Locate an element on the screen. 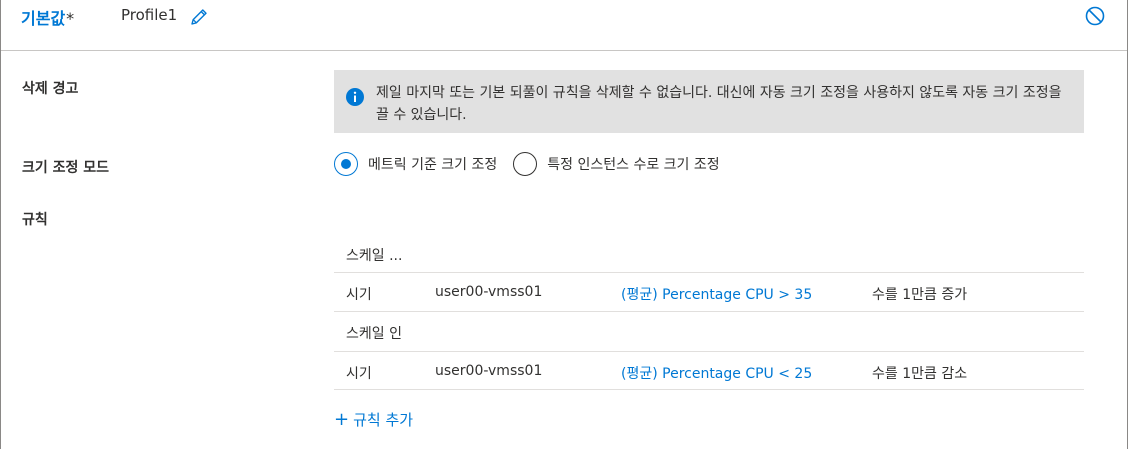 Image resolution: width=1146 pixels, height=449 pixels. radio-label-scale-to-instance-count: 특정 인스턴스 수로 크기 조정 is located at coordinates (633, 165).